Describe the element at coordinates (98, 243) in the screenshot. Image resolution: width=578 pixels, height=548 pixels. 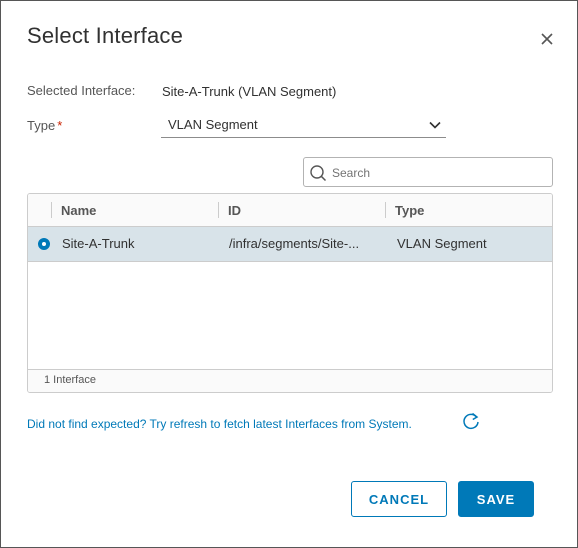
I see `row-name: Site-A-Trunk` at that location.